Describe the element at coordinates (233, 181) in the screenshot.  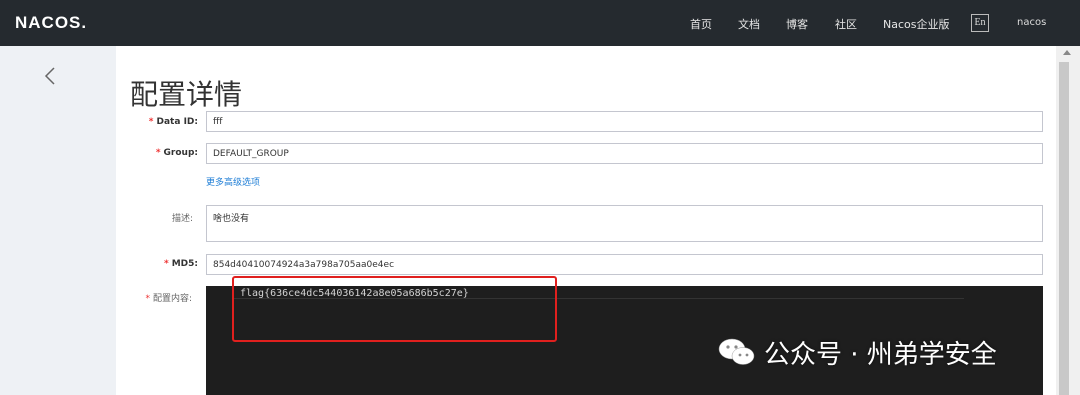
I see `advanced-options-link: 更多高级选项` at that location.